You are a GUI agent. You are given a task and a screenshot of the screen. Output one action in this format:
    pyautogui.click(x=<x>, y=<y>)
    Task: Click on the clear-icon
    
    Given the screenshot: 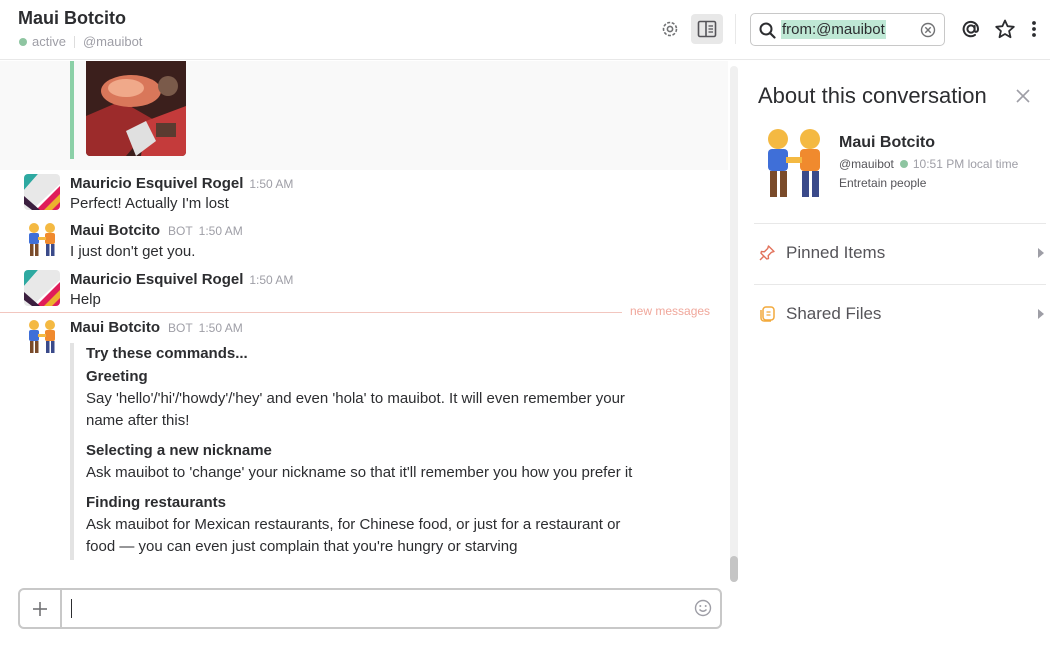 What is the action you would take?
    pyautogui.click(x=928, y=30)
    